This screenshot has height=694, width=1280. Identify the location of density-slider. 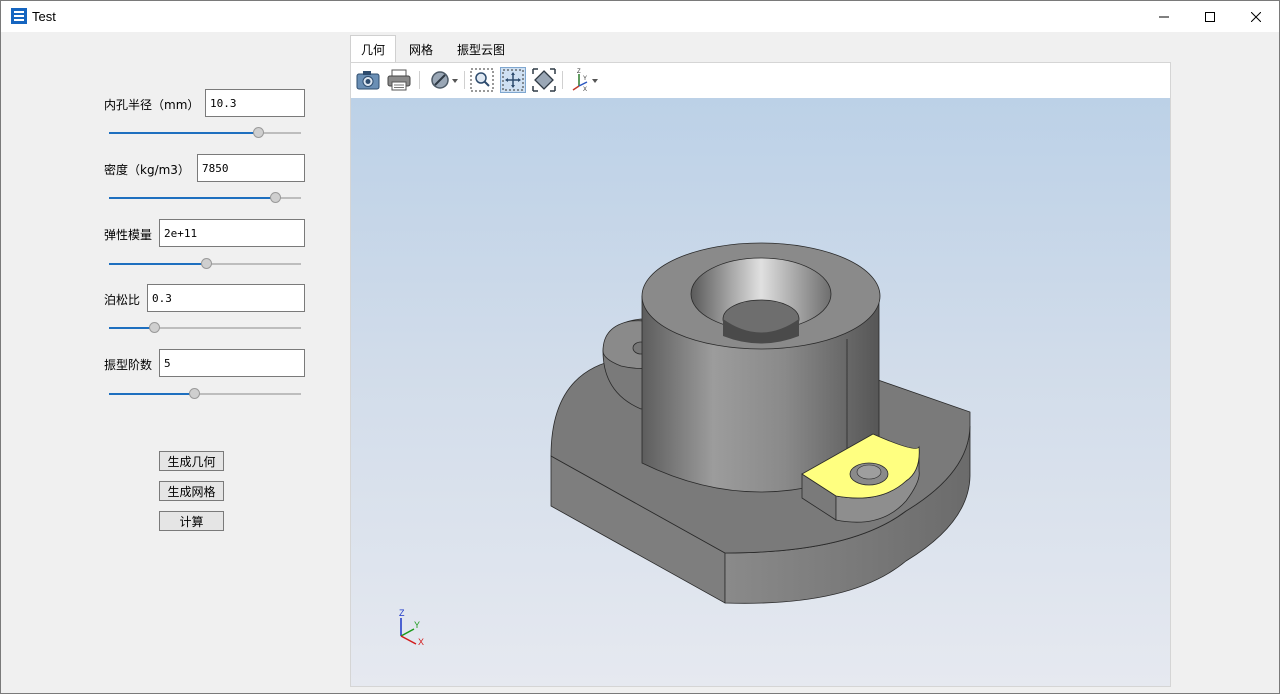
(205, 198).